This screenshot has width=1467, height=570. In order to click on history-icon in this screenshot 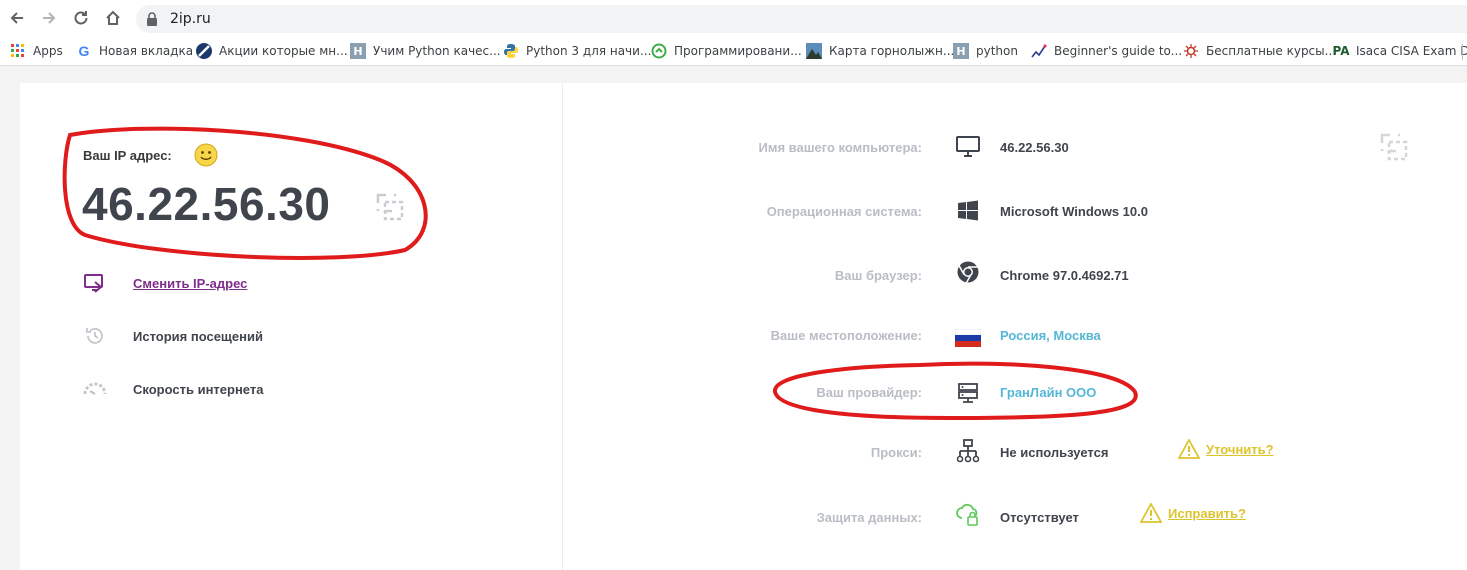, I will do `click(95, 336)`.